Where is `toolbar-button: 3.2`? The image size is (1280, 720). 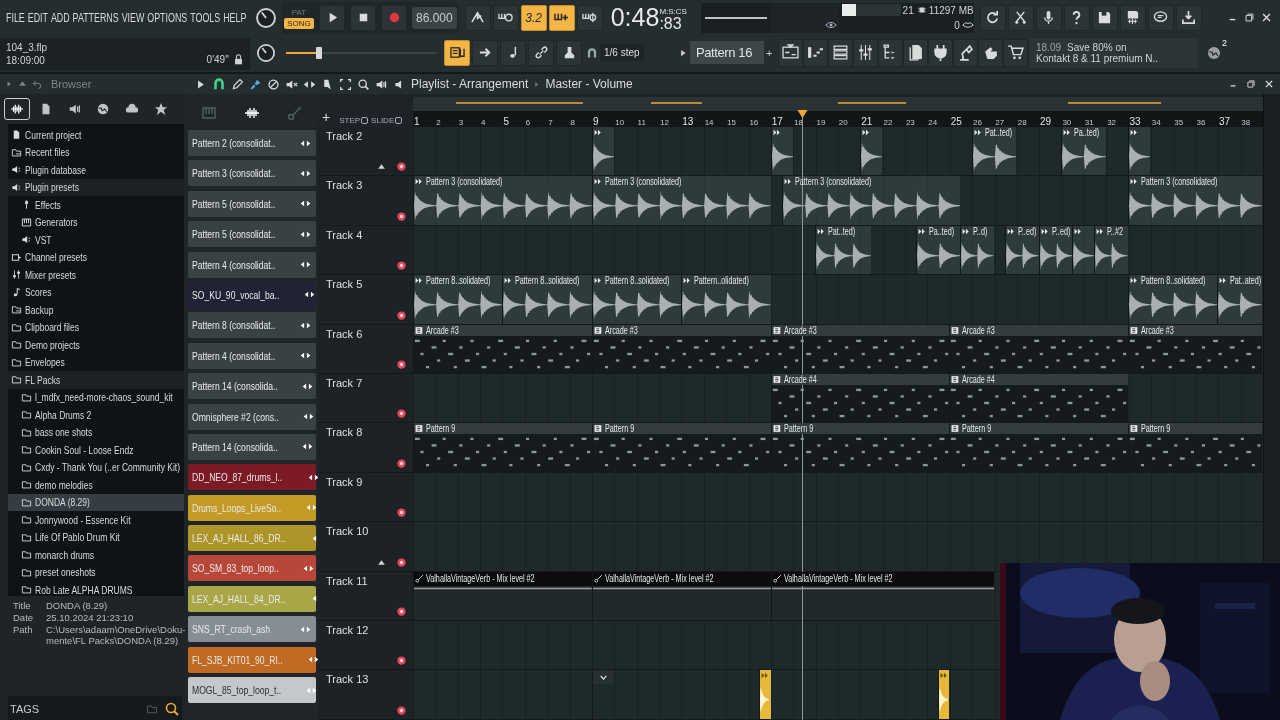 toolbar-button: 3.2 is located at coordinates (533, 17).